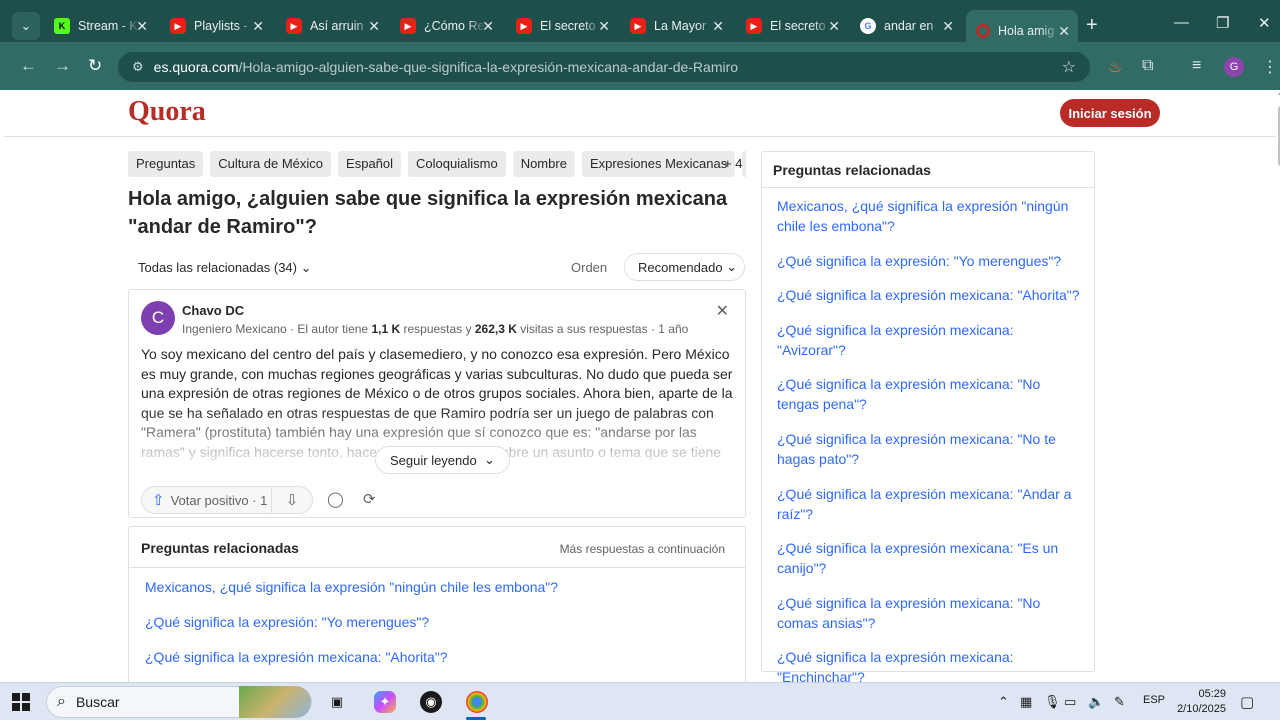  I want to click on downvote-arrow-icon: ⇩, so click(292, 500).